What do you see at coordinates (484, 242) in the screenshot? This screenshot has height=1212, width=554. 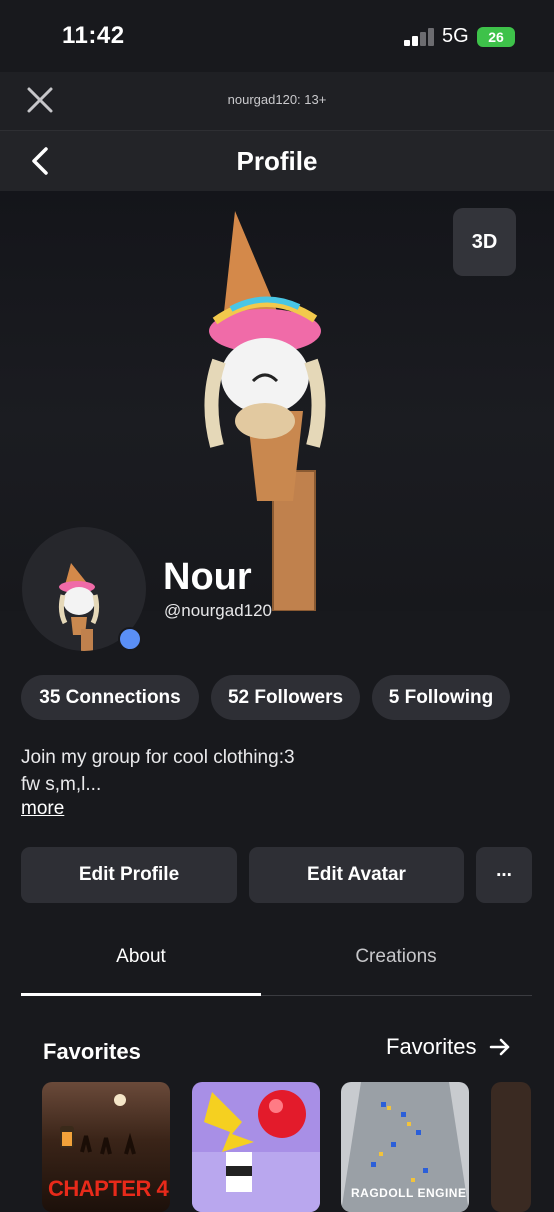 I see `view-3d-button: 3D` at bounding box center [484, 242].